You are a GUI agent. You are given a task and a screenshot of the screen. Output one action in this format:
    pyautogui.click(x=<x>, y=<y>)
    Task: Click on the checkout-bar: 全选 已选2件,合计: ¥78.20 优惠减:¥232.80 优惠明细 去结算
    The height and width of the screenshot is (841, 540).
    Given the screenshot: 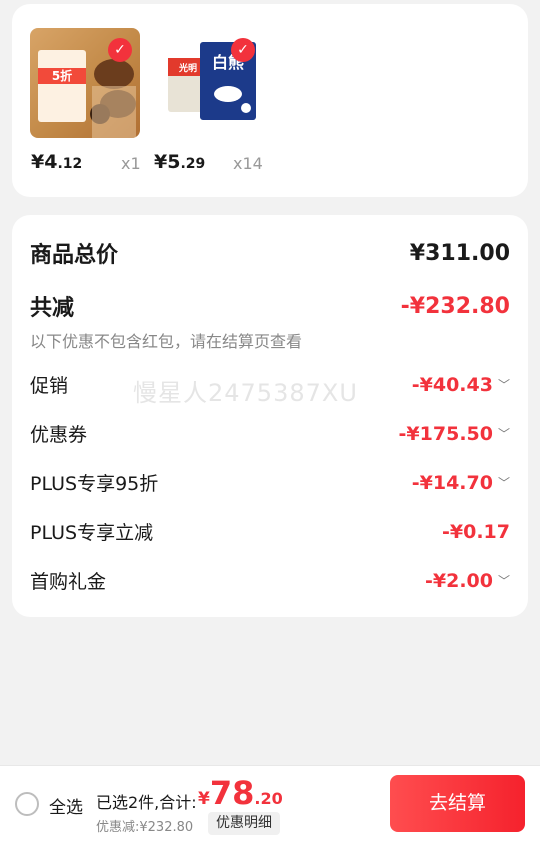 What is the action you would take?
    pyautogui.click(x=270, y=803)
    